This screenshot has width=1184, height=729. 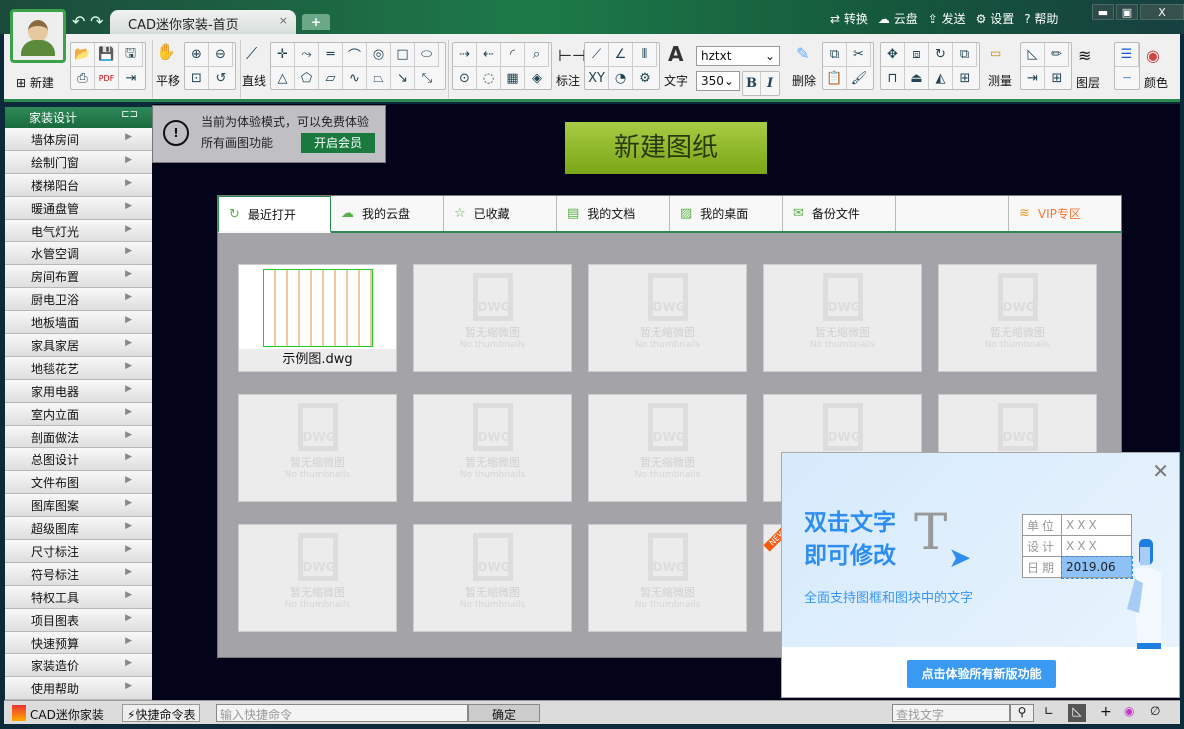 What do you see at coordinates (1160, 471) in the screenshot?
I see `close-popup-icon: ✕` at bounding box center [1160, 471].